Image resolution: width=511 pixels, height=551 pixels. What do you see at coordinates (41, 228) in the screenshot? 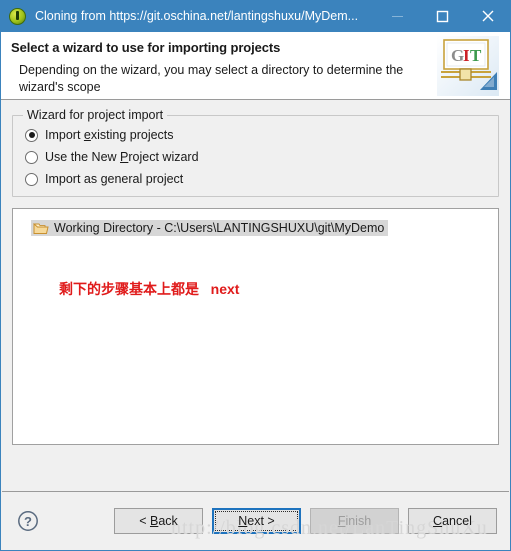
I see `folder-open-icon` at bounding box center [41, 228].